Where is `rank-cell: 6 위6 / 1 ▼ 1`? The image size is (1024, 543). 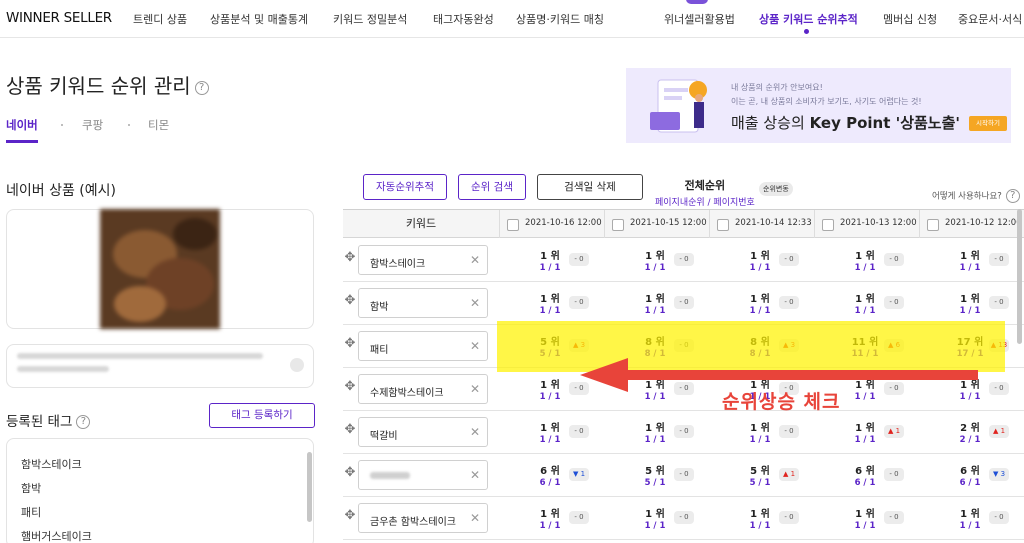
rank-cell: 6 위6 / 1 ▼ 1 is located at coordinates (551, 475).